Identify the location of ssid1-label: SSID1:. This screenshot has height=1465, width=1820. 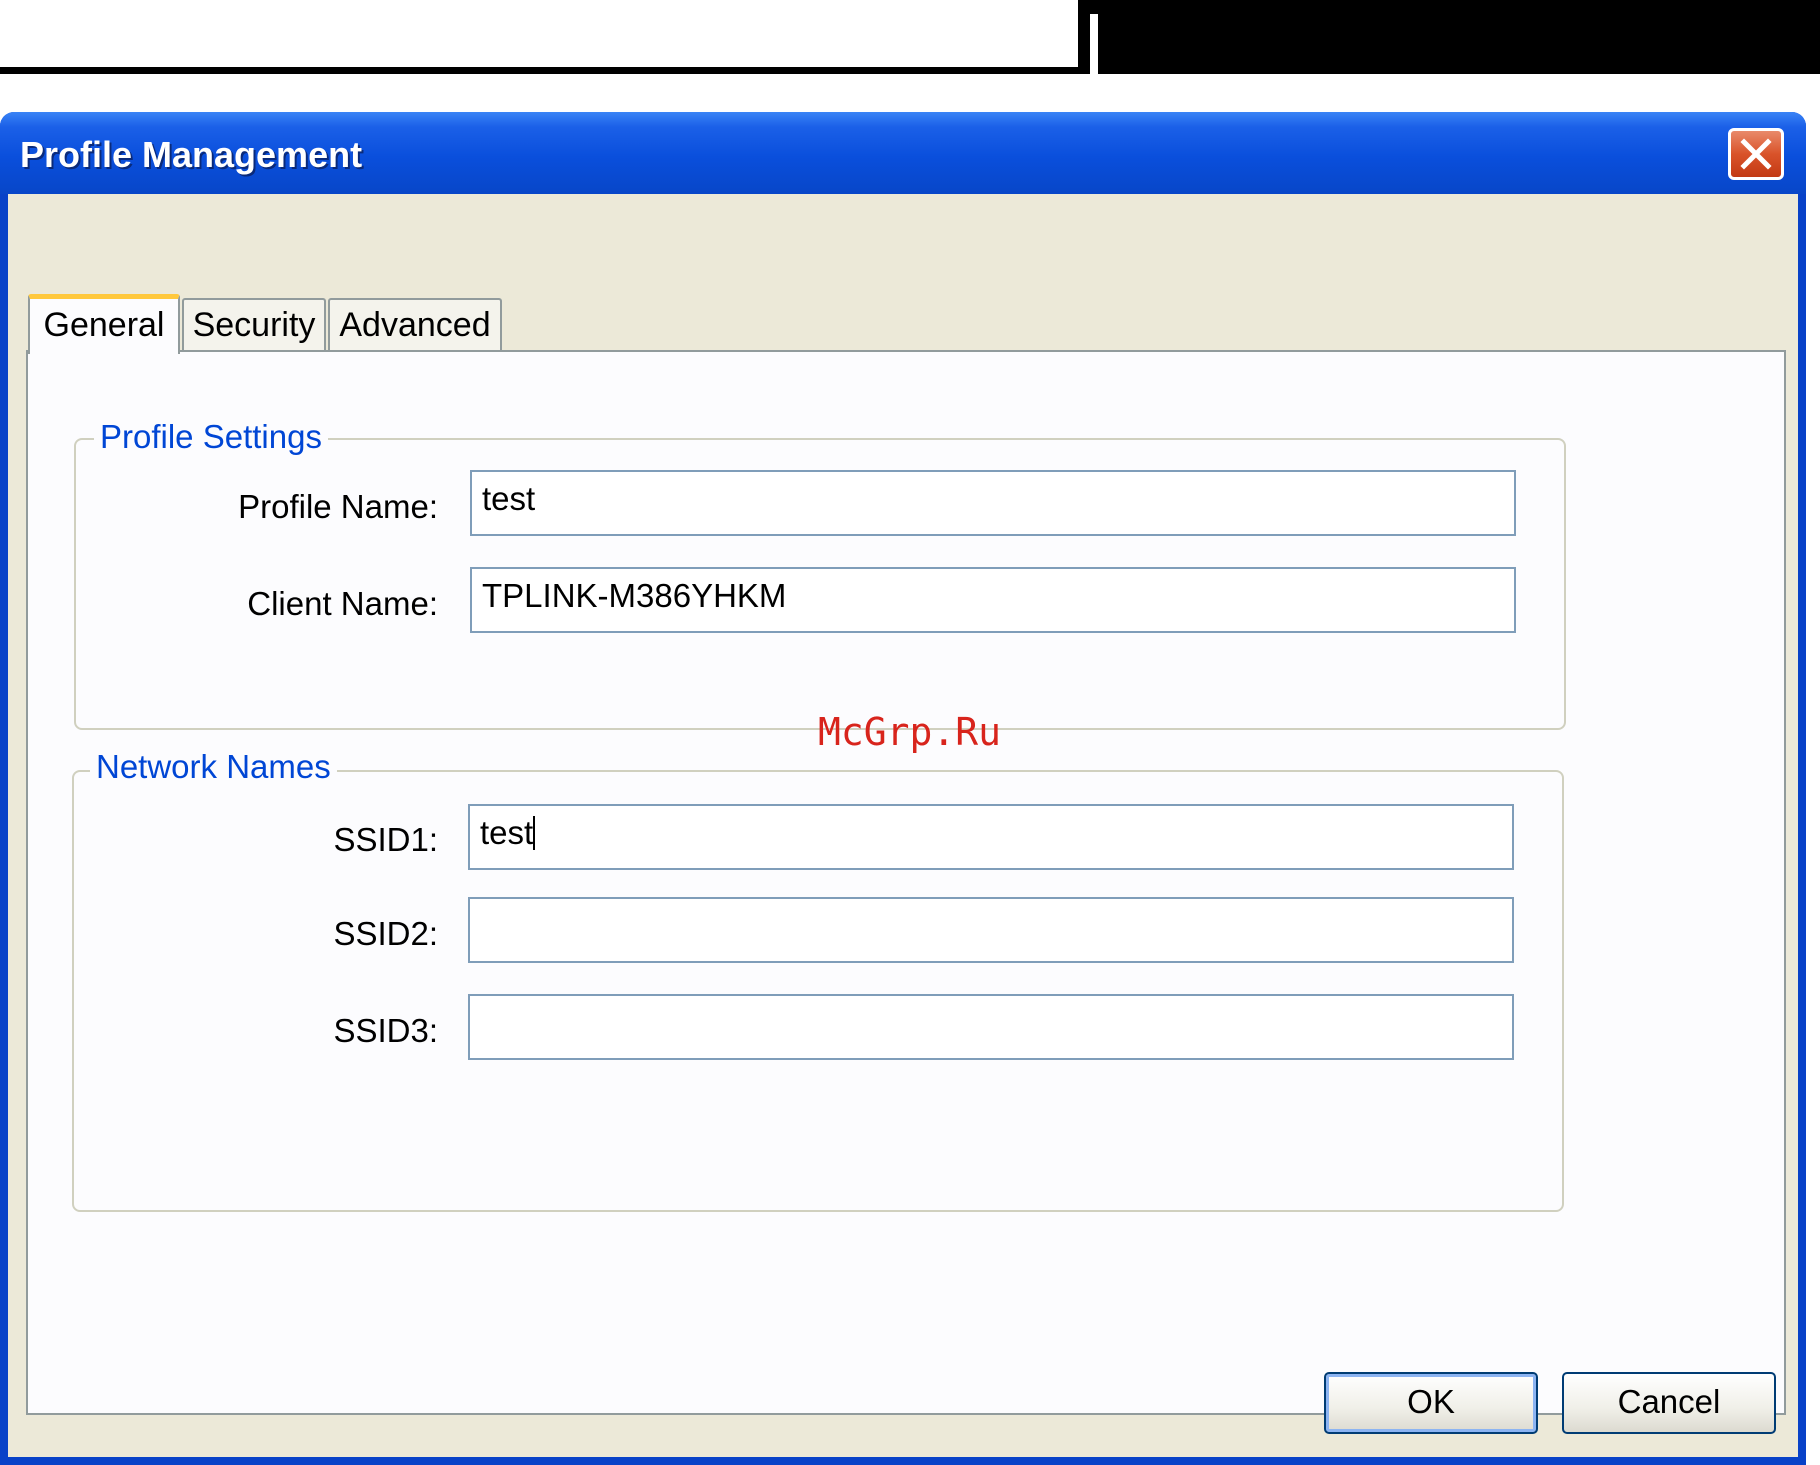
(385, 839).